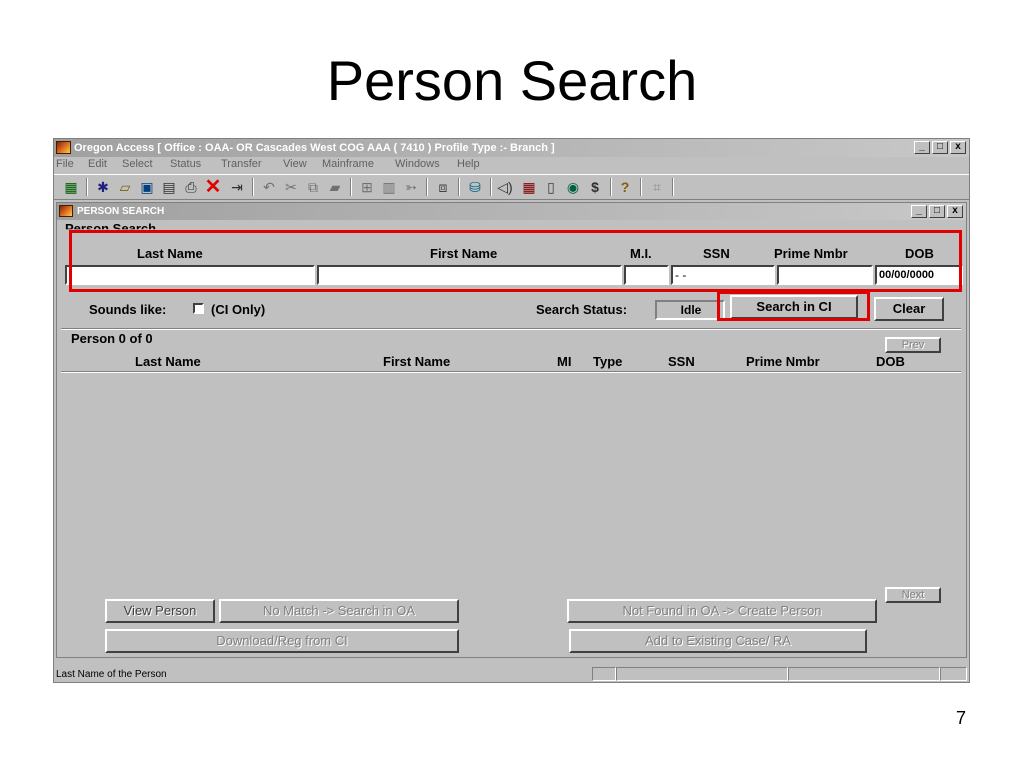  What do you see at coordinates (722, 611) in the screenshot?
I see `not-found-create-person-button: Not Found in OA -> Create Person` at bounding box center [722, 611].